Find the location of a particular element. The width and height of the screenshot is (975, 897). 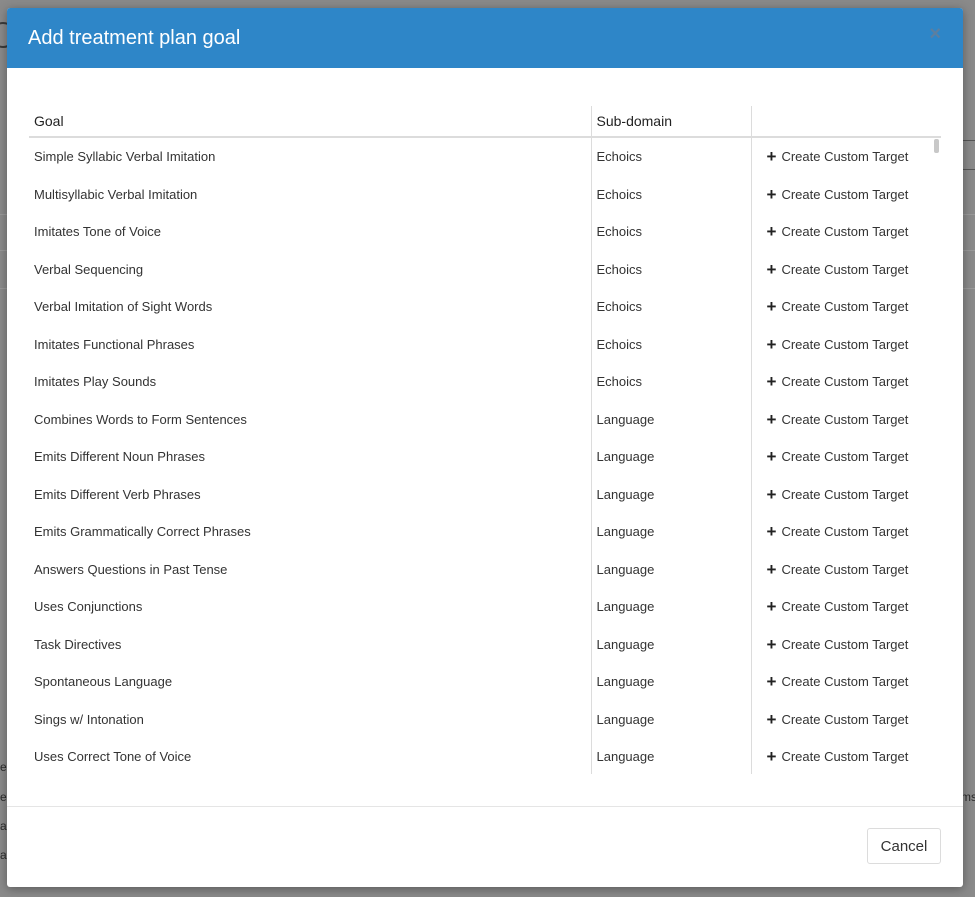

table-header-row: Goal Sub-domain is located at coordinates (485, 122).